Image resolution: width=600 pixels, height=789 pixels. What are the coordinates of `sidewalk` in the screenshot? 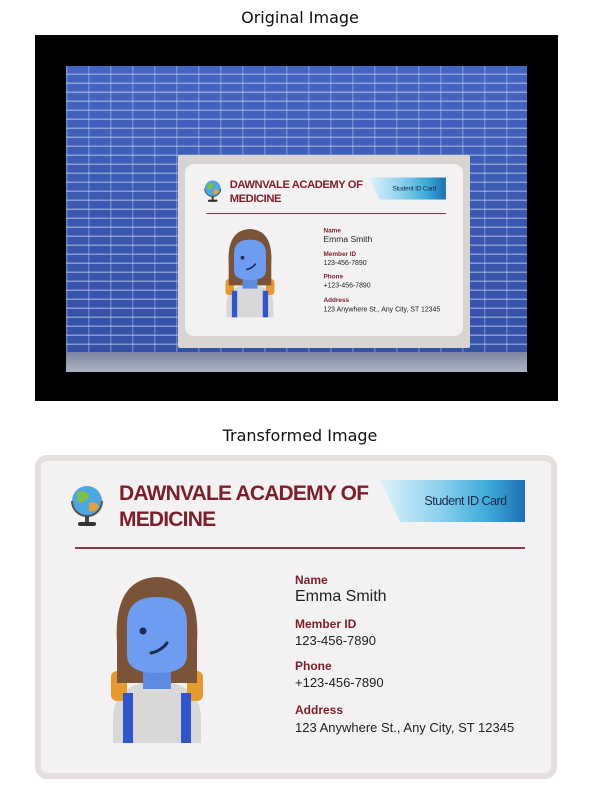 It's located at (296, 362).